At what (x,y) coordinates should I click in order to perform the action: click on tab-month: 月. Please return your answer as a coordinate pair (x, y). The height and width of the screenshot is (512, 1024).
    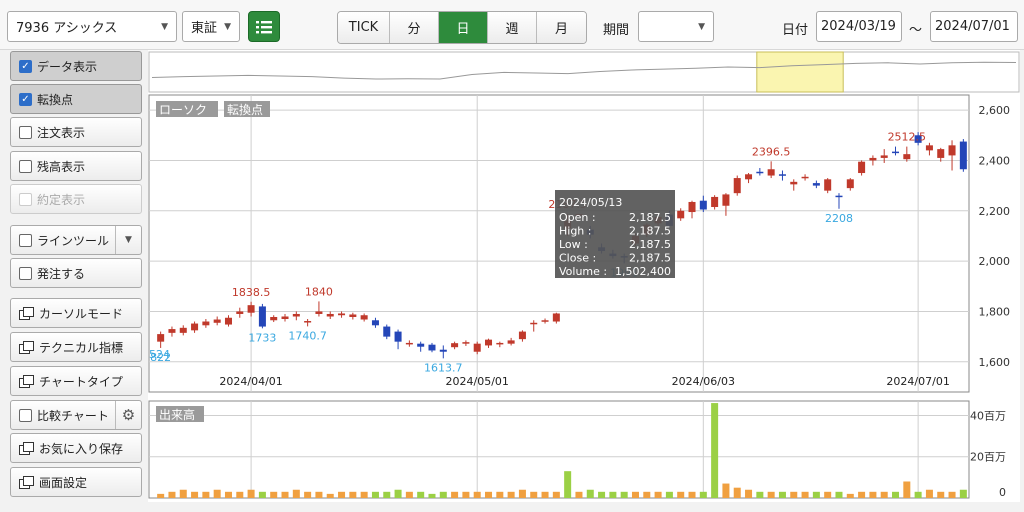
    Looking at the image, I should click on (561, 27).